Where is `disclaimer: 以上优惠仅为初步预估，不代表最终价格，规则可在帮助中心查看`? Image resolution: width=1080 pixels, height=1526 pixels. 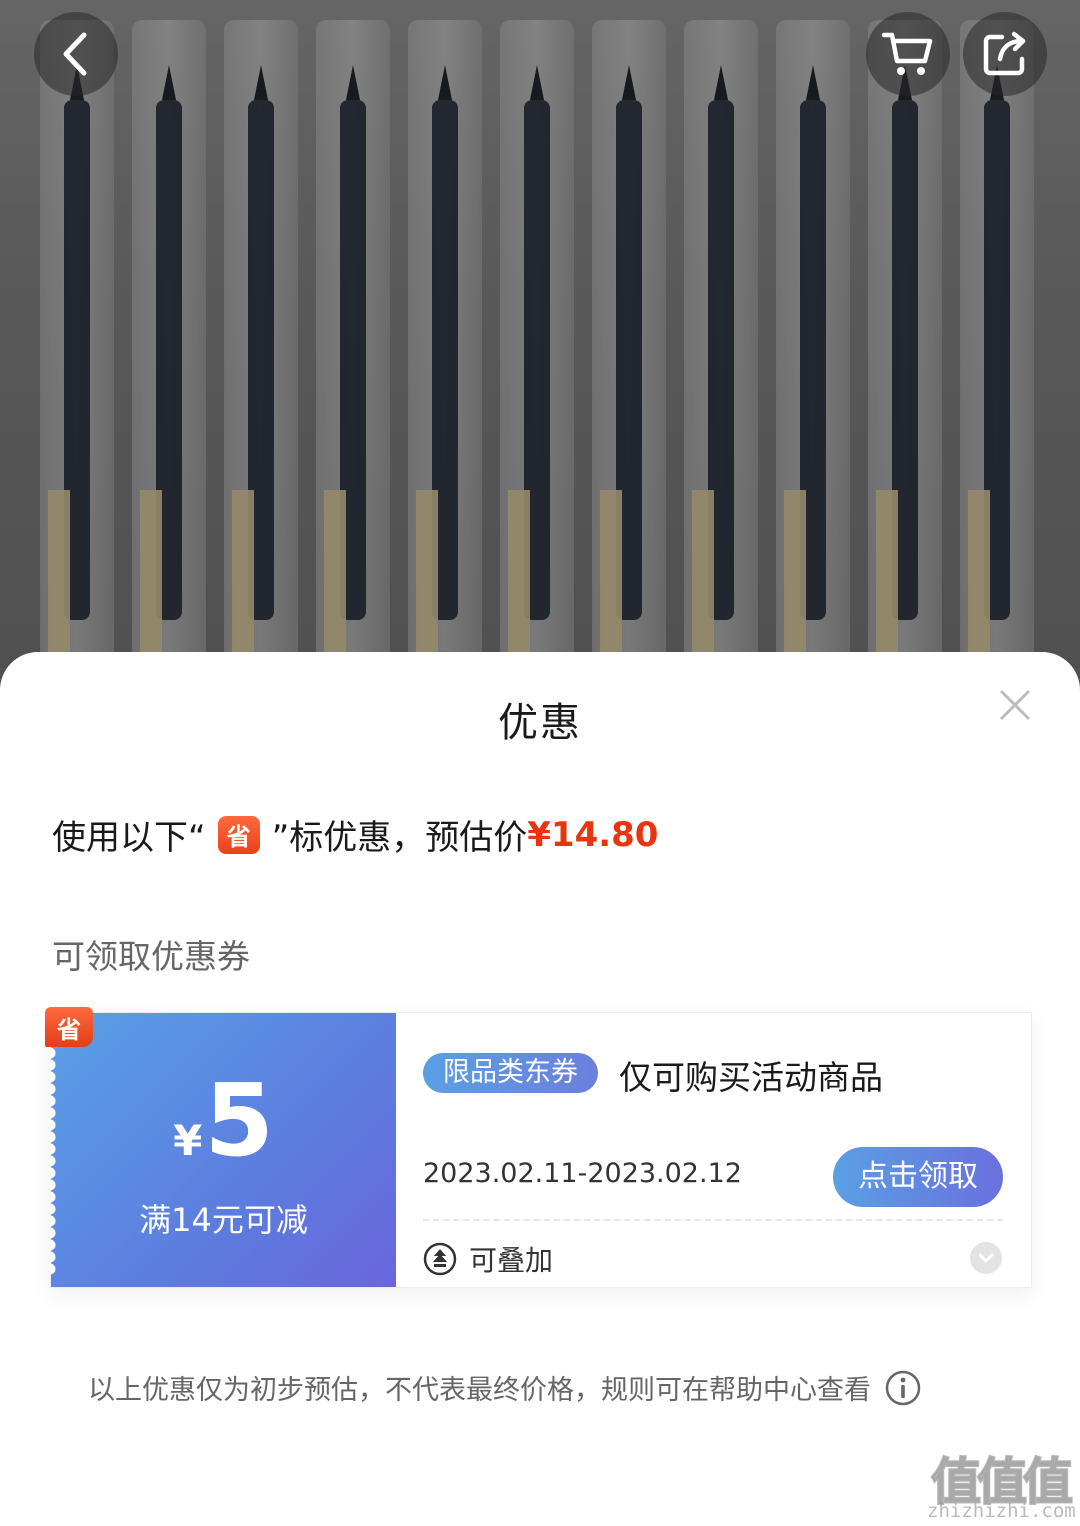
disclaimer: 以上优惠仅为初步预估，不代表最终价格，规则可在帮助中心查看 is located at coordinates (504, 1387).